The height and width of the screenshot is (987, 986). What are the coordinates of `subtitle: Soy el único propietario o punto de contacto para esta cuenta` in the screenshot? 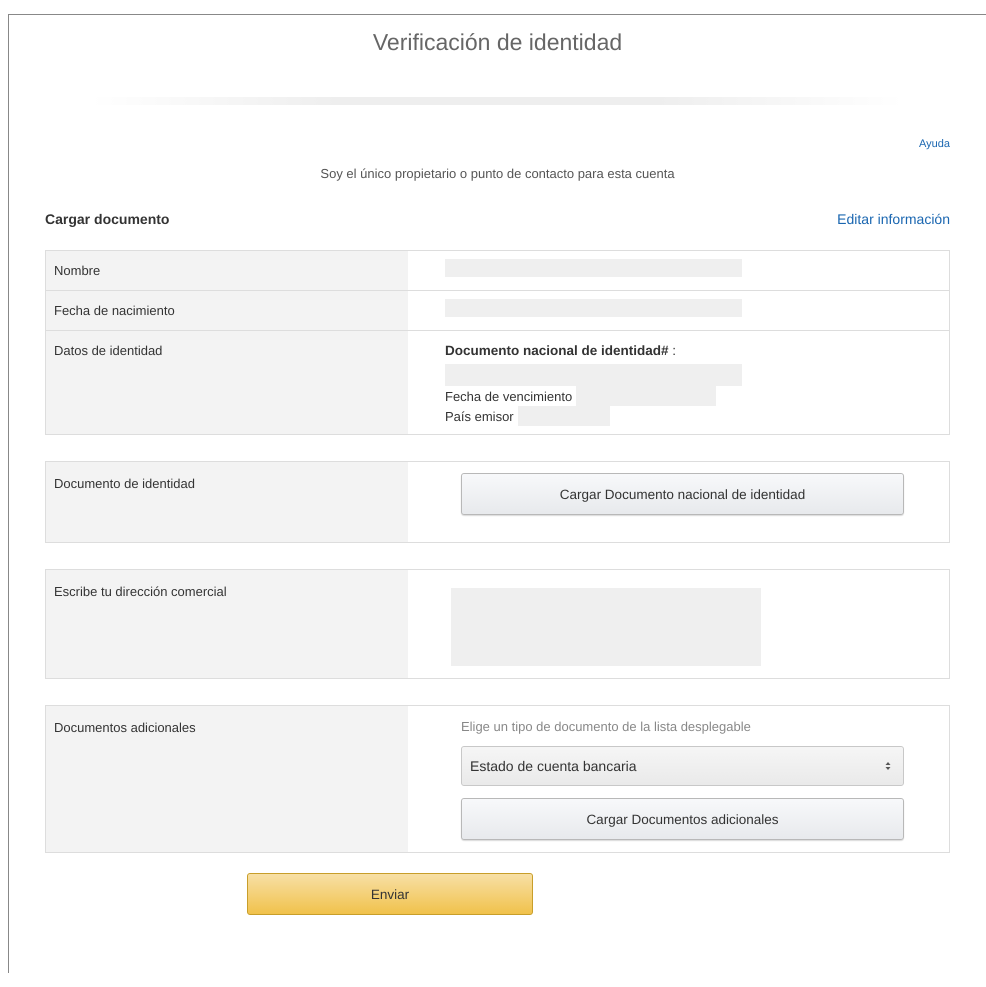 It's located at (497, 173).